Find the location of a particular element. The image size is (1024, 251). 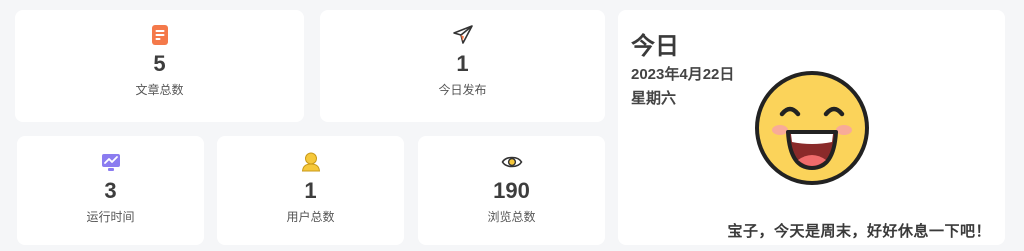

user-count-label: 用户总数 is located at coordinates (310, 217).